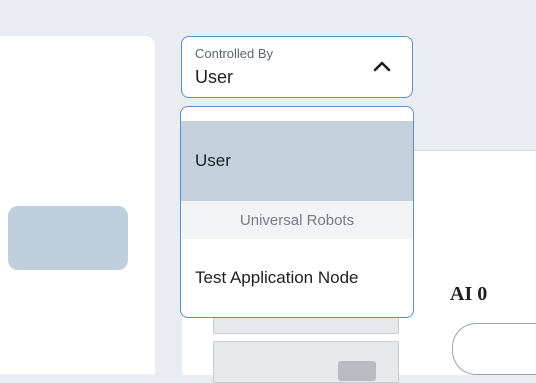 The width and height of the screenshot is (536, 383). Describe the element at coordinates (297, 67) in the screenshot. I see `controlled-by-select: Controlled By User` at that location.